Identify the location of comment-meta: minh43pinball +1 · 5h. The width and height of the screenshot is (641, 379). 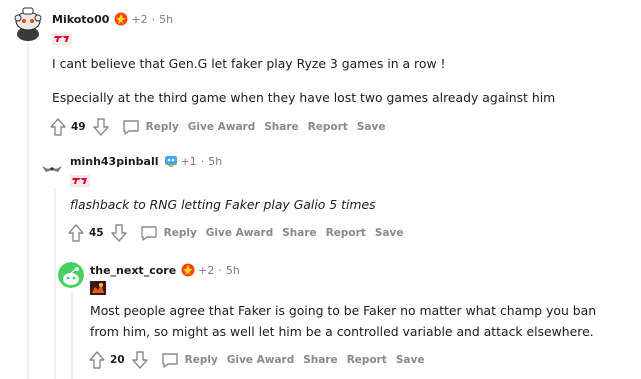
(146, 161).